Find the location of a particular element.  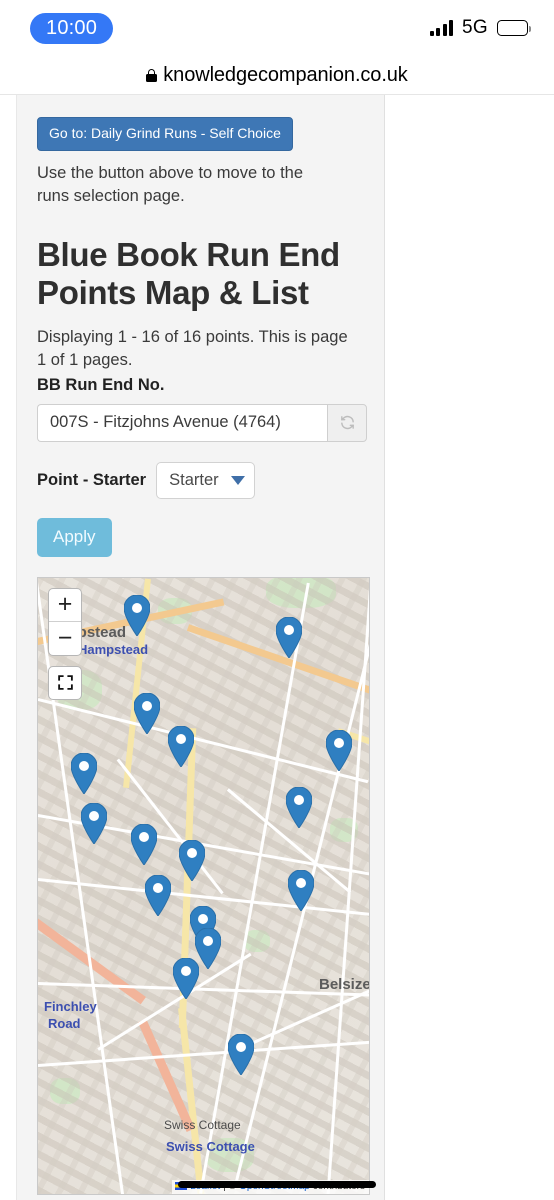

network-type-label: 5G is located at coordinates (475, 27).